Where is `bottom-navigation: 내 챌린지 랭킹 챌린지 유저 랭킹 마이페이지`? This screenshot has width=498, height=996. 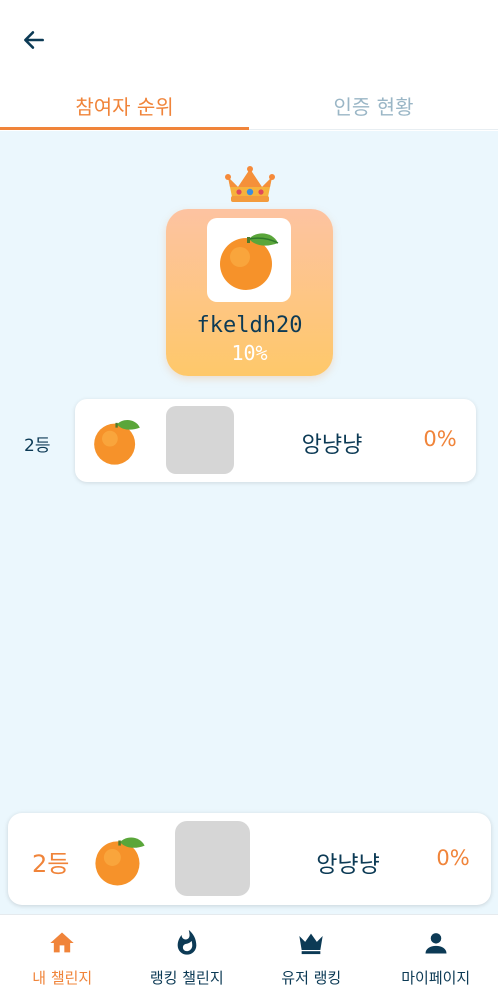
bottom-navigation: 내 챌린지 랭킹 챌린지 유저 랭킹 마이페이지 is located at coordinates (249, 955).